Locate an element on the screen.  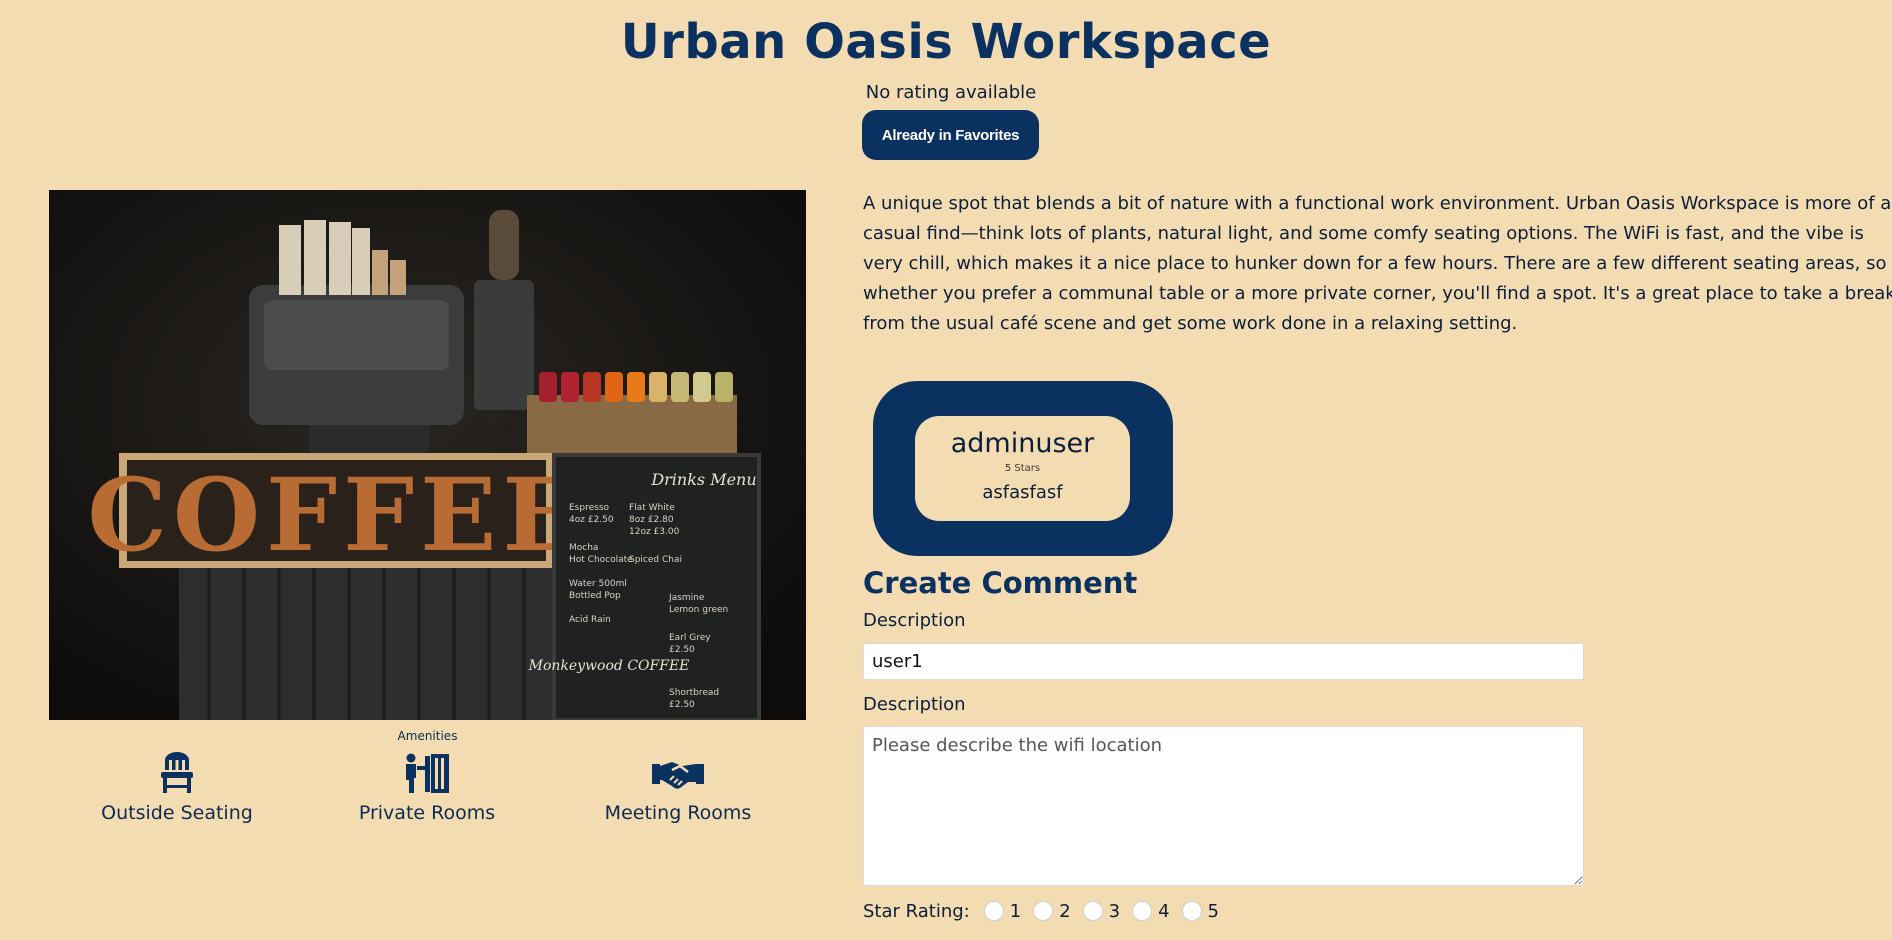
star-option-5: 5 is located at coordinates (1213, 911).